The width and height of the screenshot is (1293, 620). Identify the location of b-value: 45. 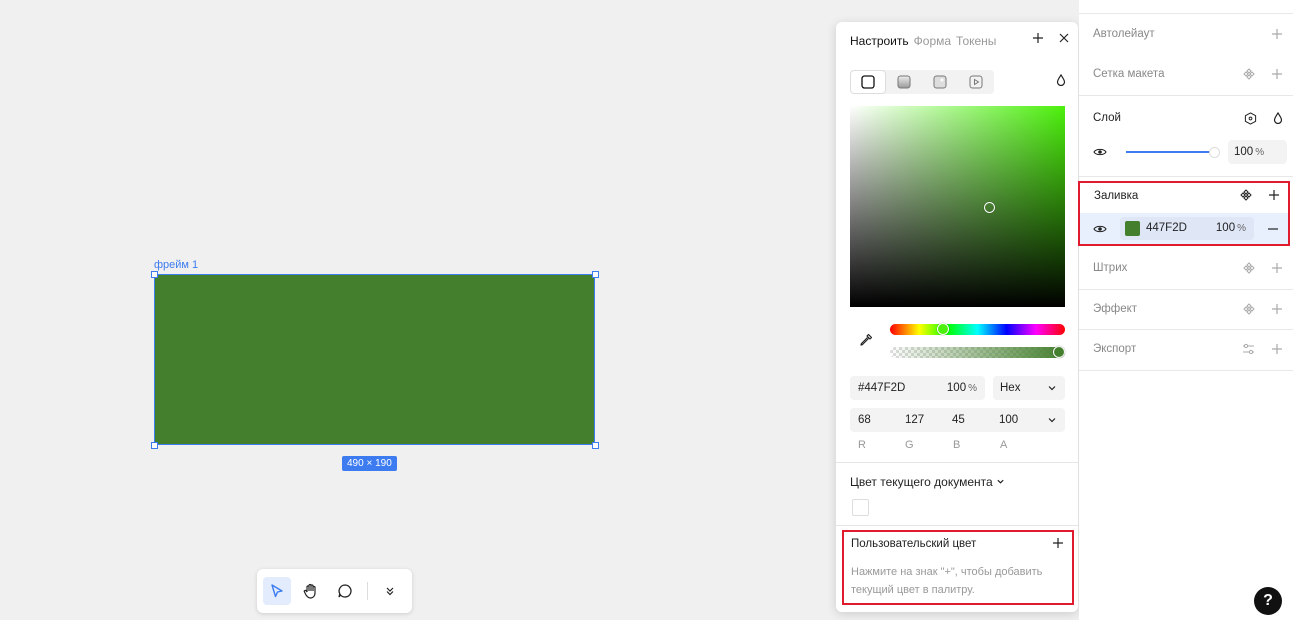
(958, 420).